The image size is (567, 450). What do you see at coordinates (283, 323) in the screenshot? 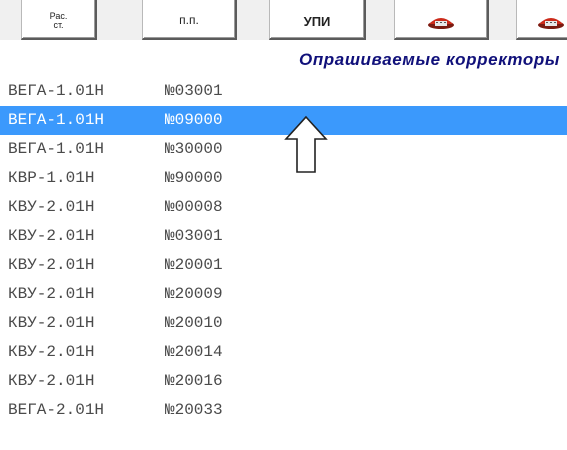
I see `list-item: КВУ-2.01Н №20010` at bounding box center [283, 323].